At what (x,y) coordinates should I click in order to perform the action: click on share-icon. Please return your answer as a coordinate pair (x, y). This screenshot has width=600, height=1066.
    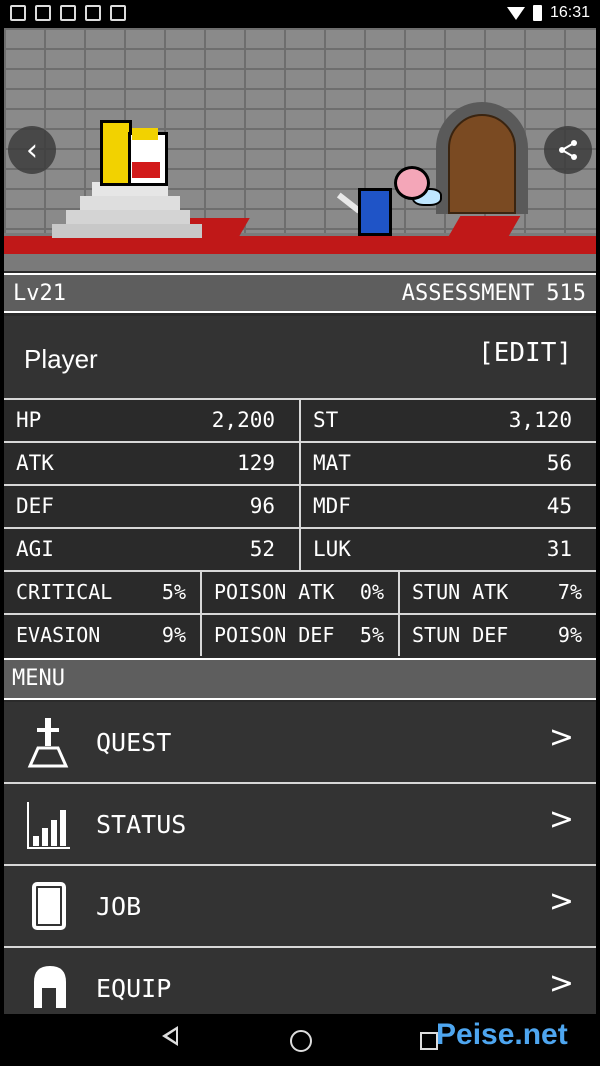
    Looking at the image, I should click on (568, 150).